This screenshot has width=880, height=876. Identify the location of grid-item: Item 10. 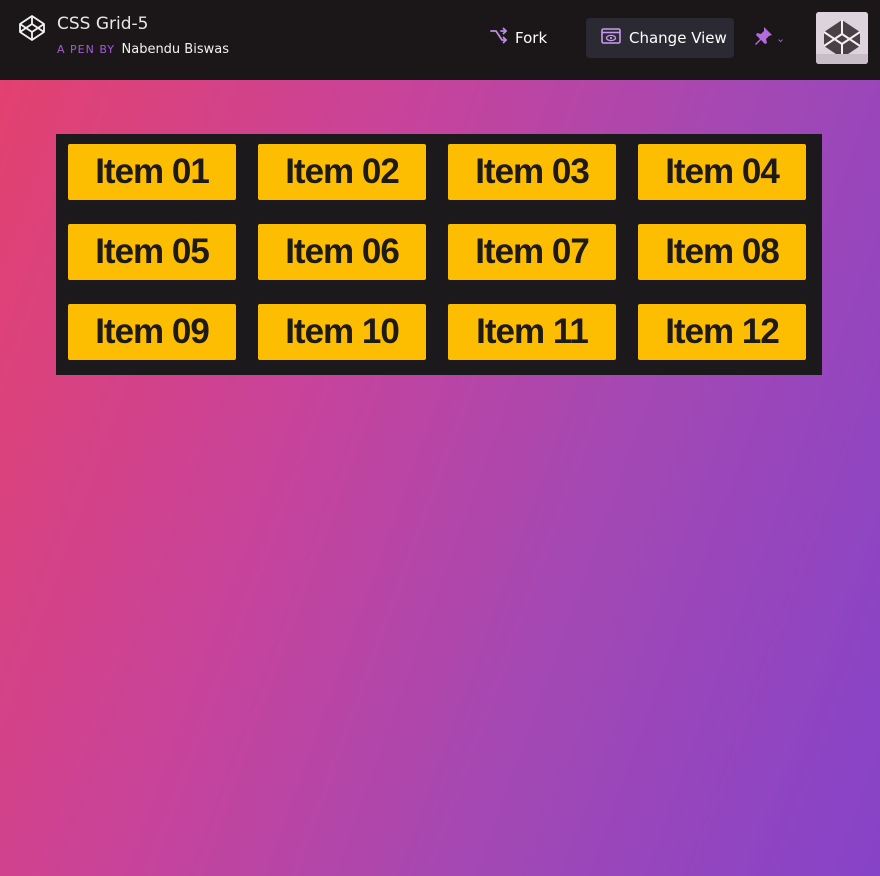
(342, 332).